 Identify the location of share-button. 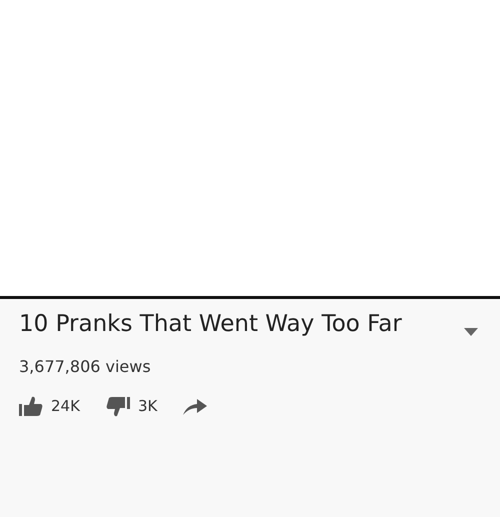
(195, 406).